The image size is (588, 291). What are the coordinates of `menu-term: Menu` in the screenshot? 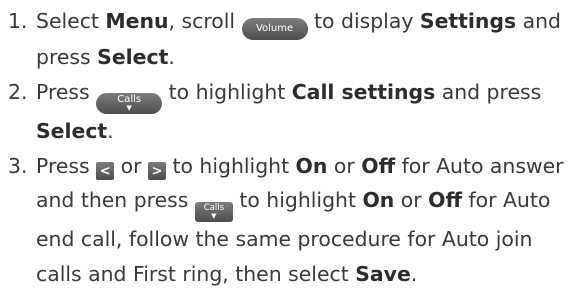 It's located at (137, 21).